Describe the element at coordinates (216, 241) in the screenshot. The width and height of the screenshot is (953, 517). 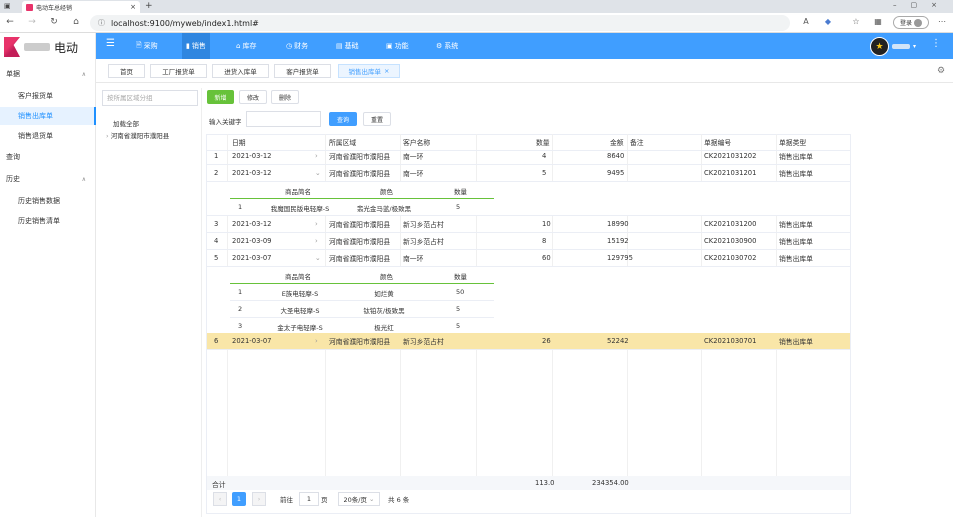
I see `row-index: 4` at that location.